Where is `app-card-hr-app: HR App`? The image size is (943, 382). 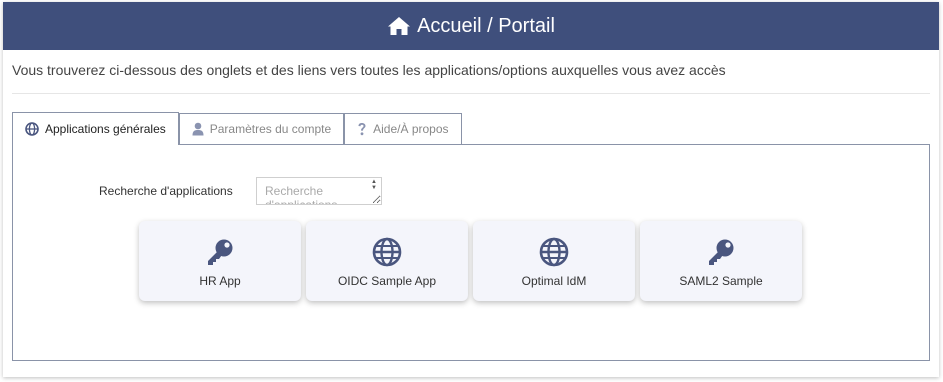 app-card-hr-app: HR App is located at coordinates (220, 261).